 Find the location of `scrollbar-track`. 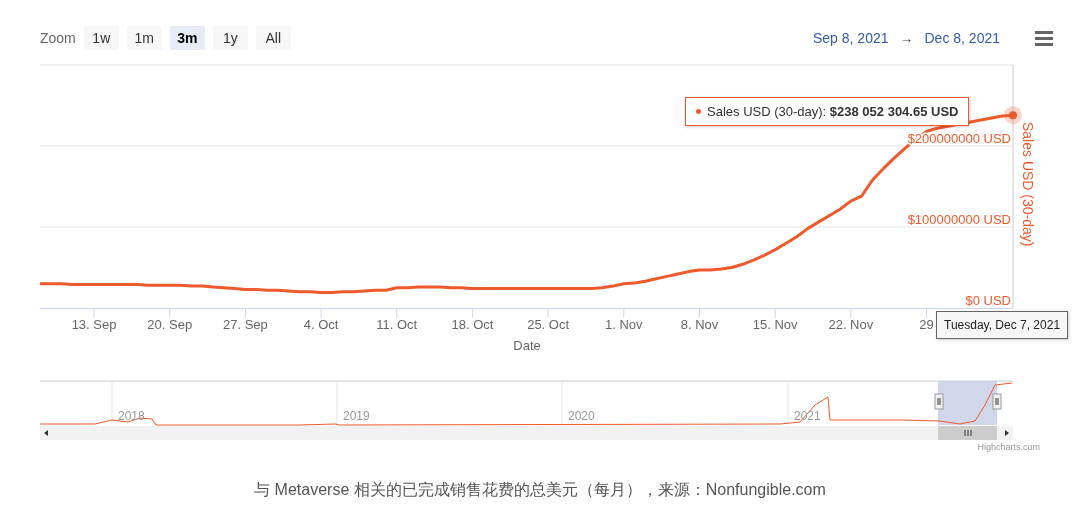

scrollbar-track is located at coordinates (526, 433).